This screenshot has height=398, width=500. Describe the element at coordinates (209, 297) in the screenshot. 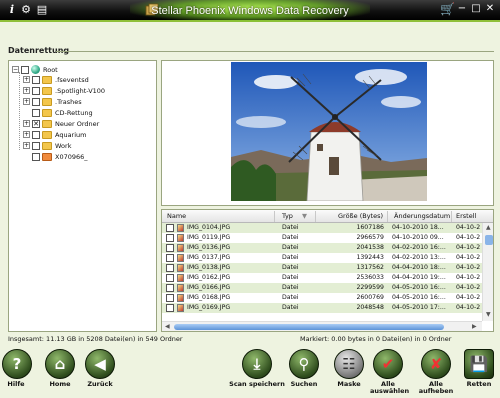

I see `cell-name: IMG_0168.JPG` at that location.